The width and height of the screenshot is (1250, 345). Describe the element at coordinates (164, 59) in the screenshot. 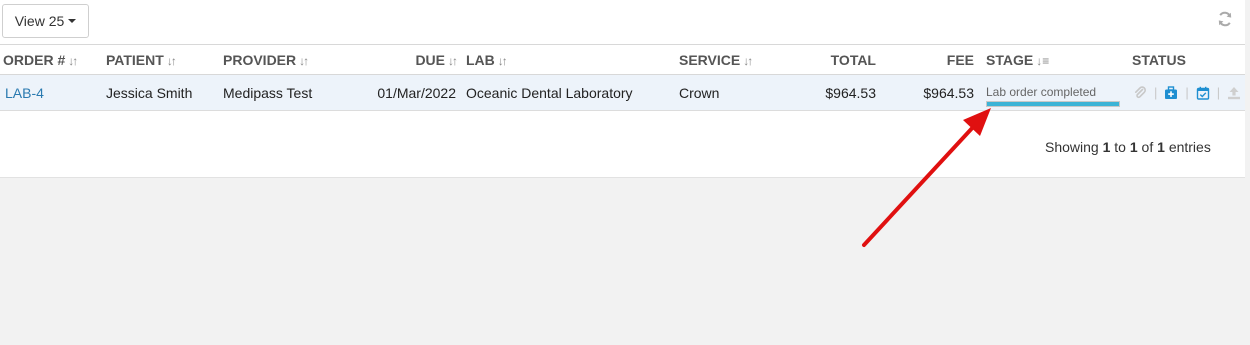

I see `column-header-patient: PATIENT ↓↑` at that location.